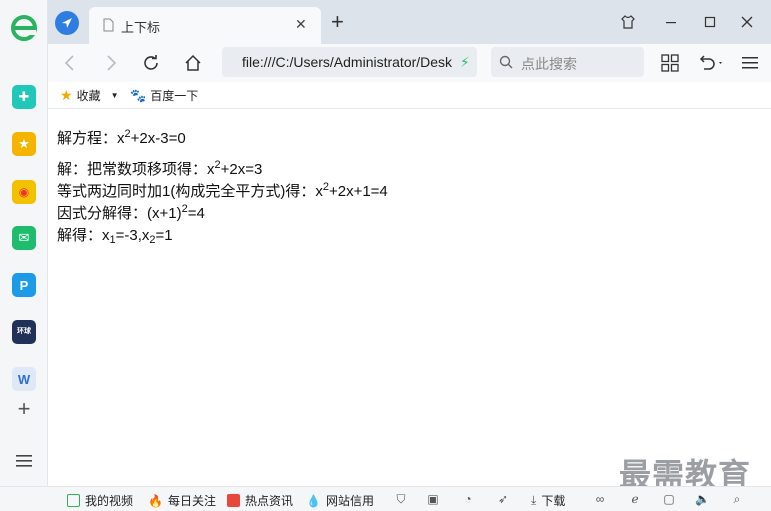 This screenshot has width=771, height=511. What do you see at coordinates (205, 25) in the screenshot?
I see `tab-active: 上下标 ✕` at bounding box center [205, 25].